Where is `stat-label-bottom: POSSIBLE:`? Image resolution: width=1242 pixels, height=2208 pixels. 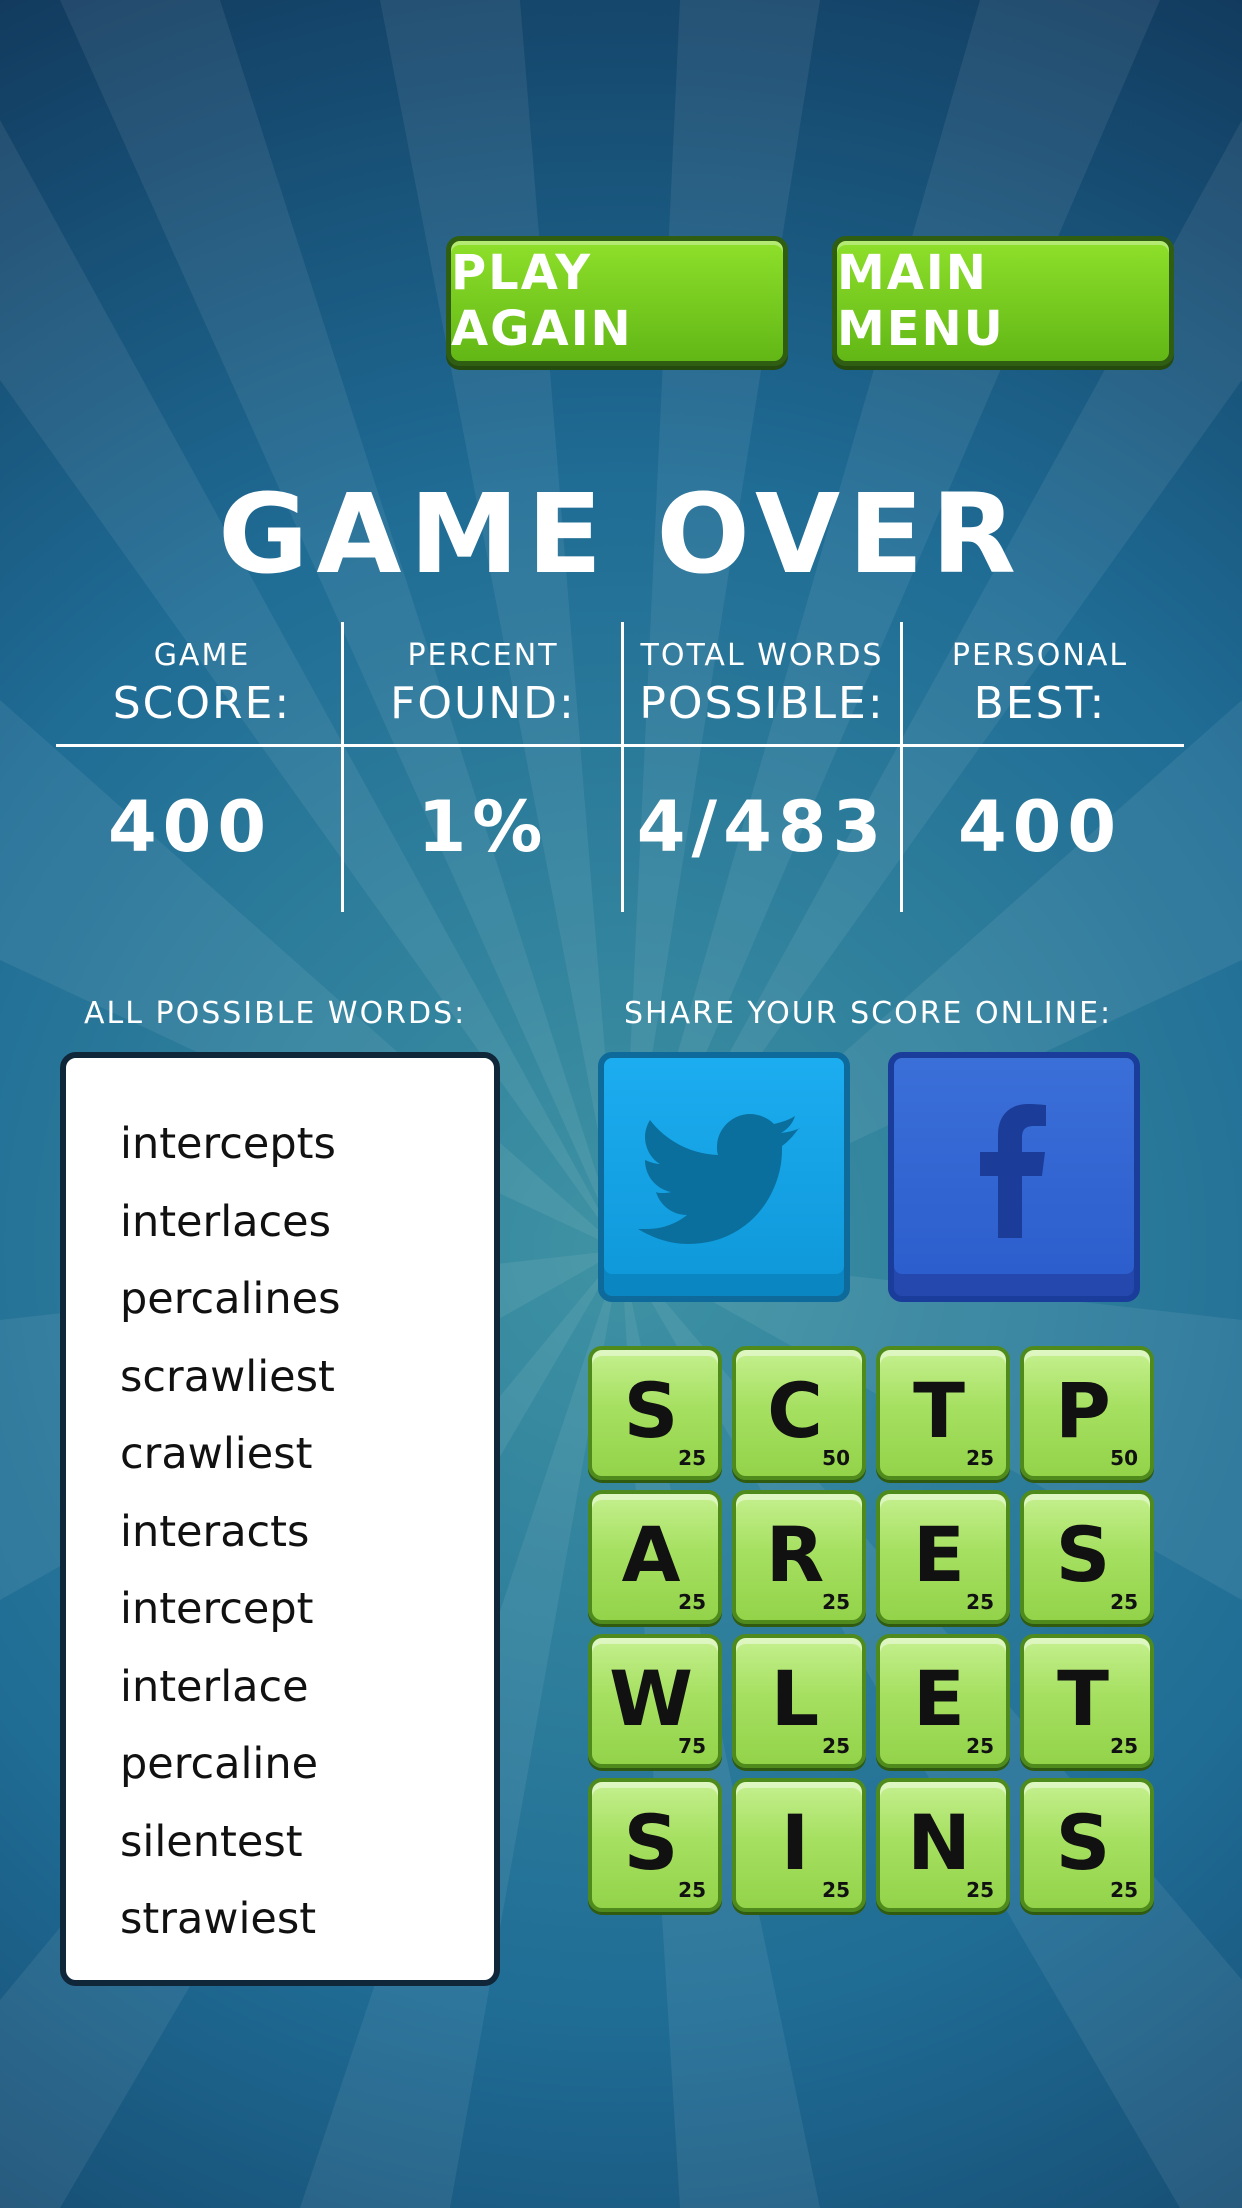 stat-label-bottom: POSSIBLE: is located at coordinates (762, 703).